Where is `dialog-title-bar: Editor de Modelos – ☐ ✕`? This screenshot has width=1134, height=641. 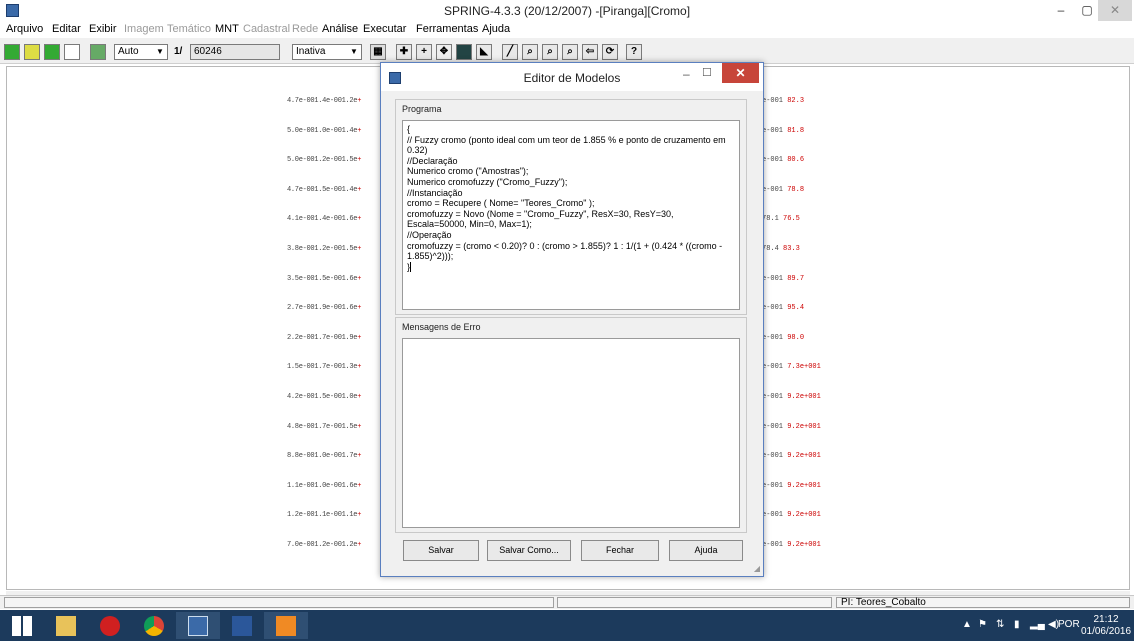 dialog-title-bar: Editor de Modelos – ☐ ✕ is located at coordinates (572, 77).